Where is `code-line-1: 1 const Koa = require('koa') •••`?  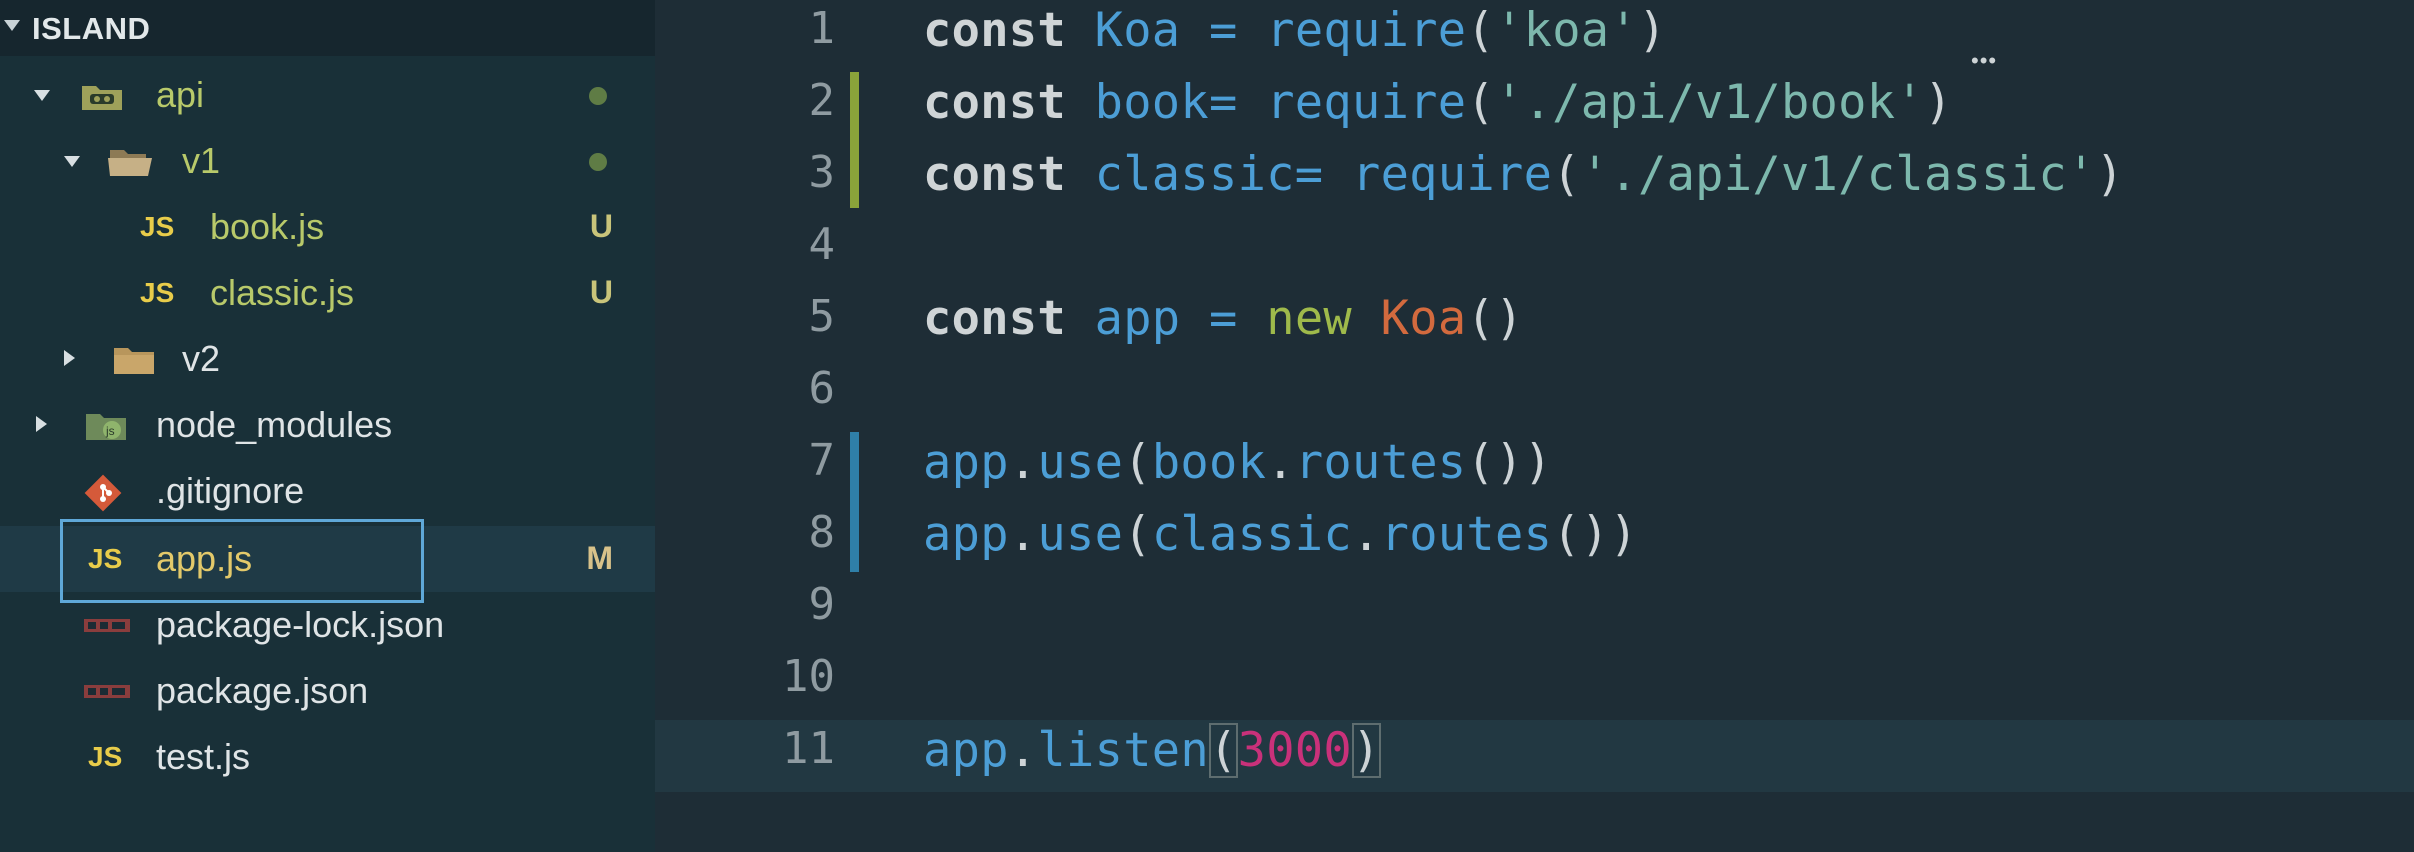
code-line-1: 1 const Koa = require('koa') ••• is located at coordinates (1534, 36).